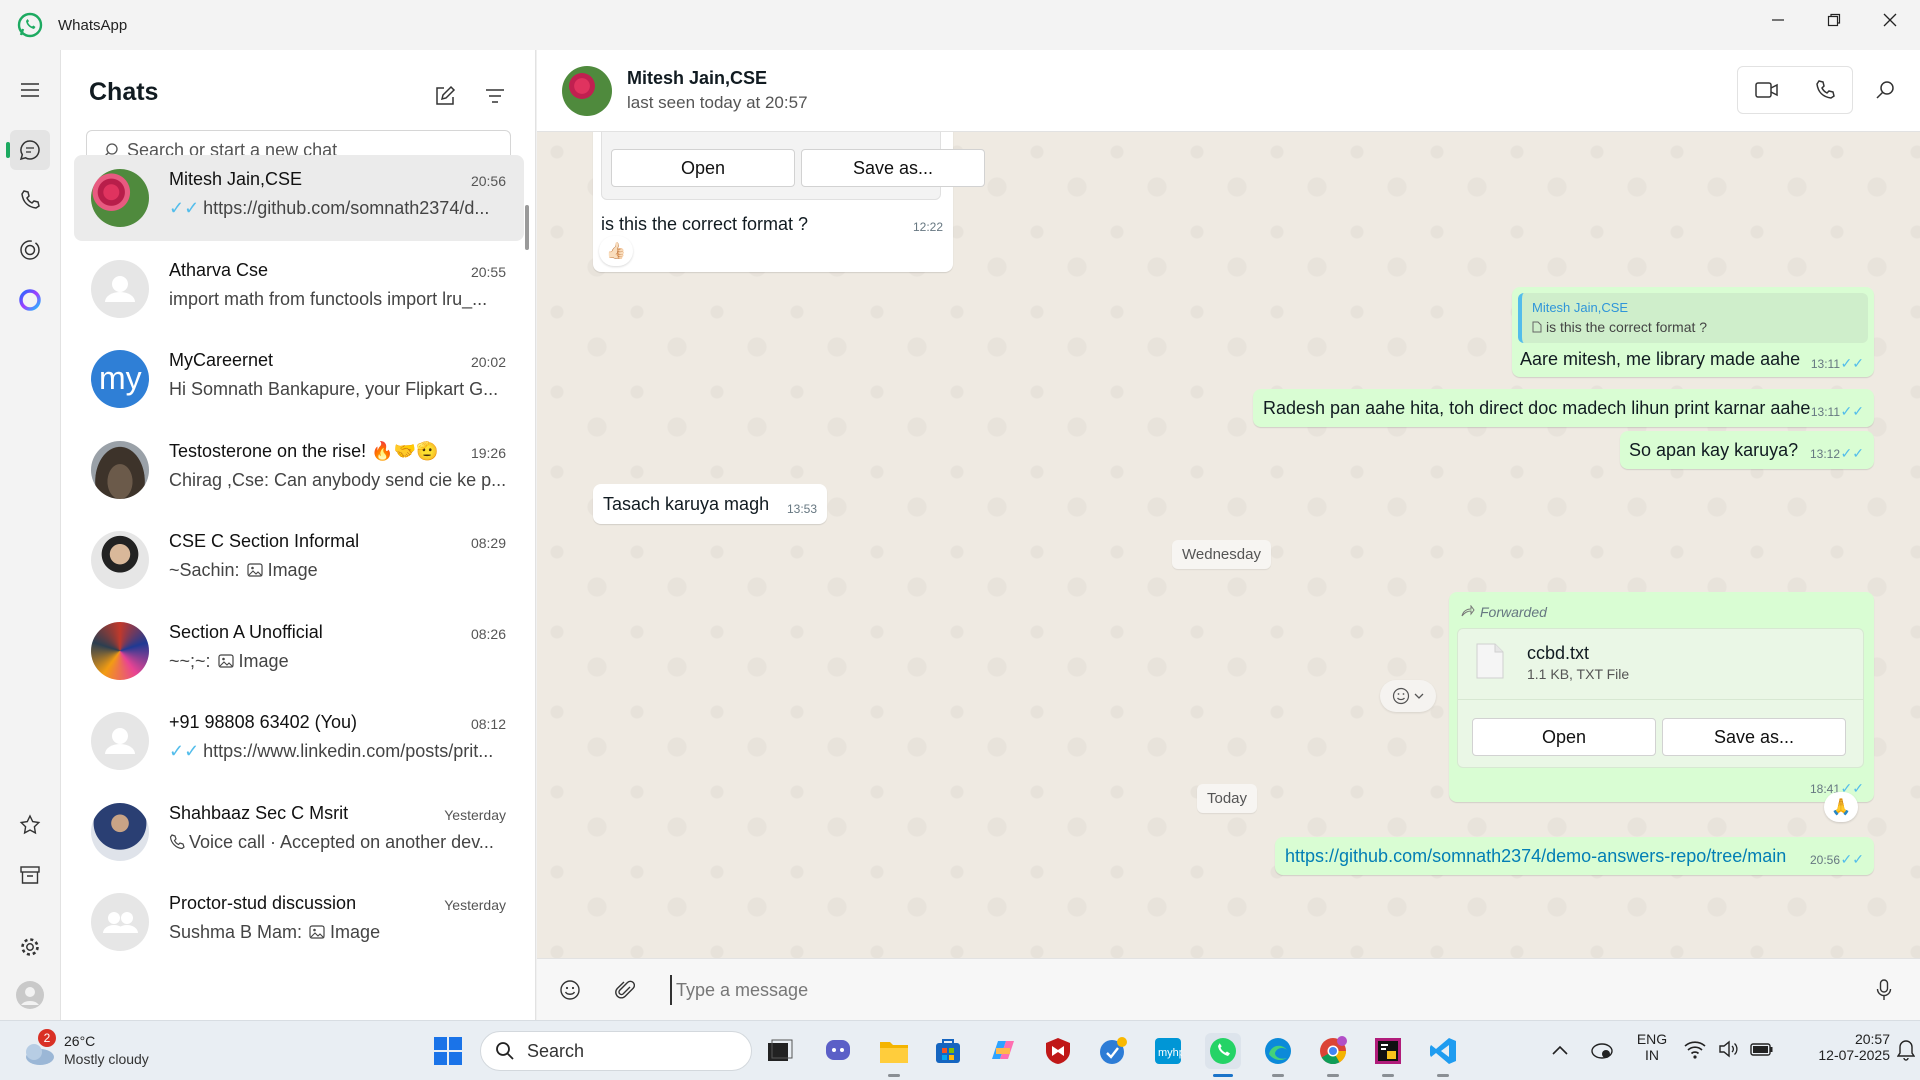 The image size is (1920, 1080). What do you see at coordinates (1854, 1055) in the screenshot?
I see `clock-date: 12-07-2025` at bounding box center [1854, 1055].